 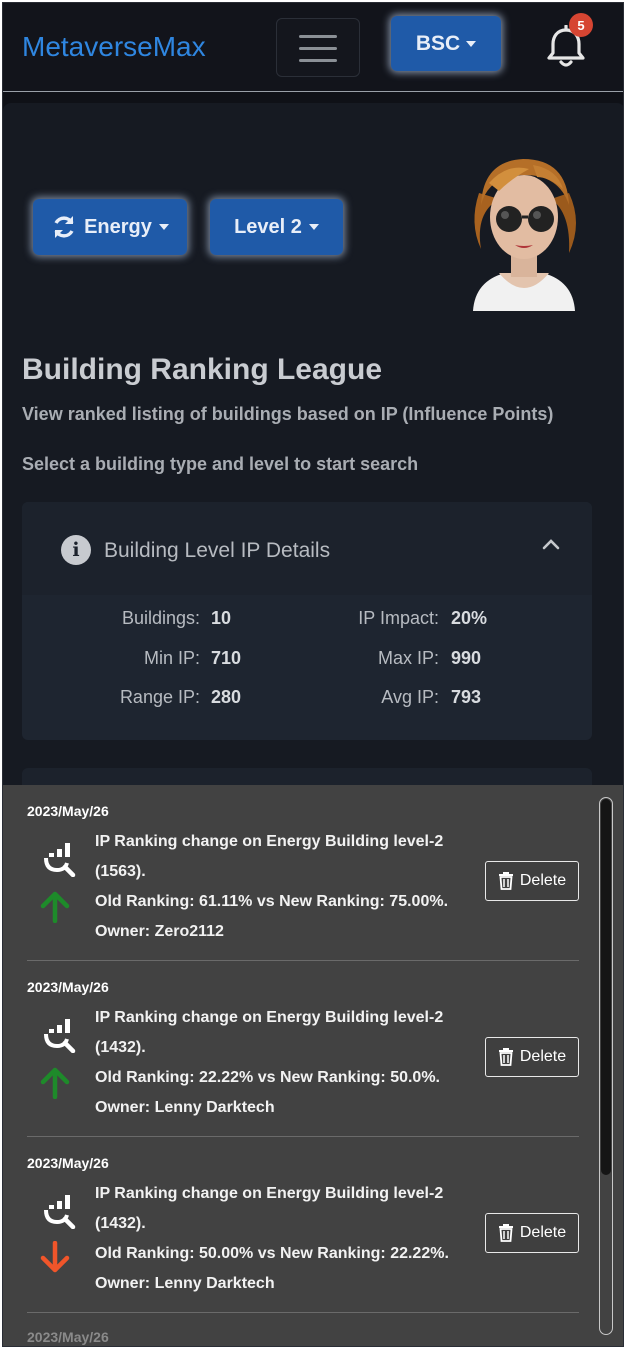 What do you see at coordinates (408, 658) in the screenshot?
I see `stat-label-max-ip: Max IP:` at bounding box center [408, 658].